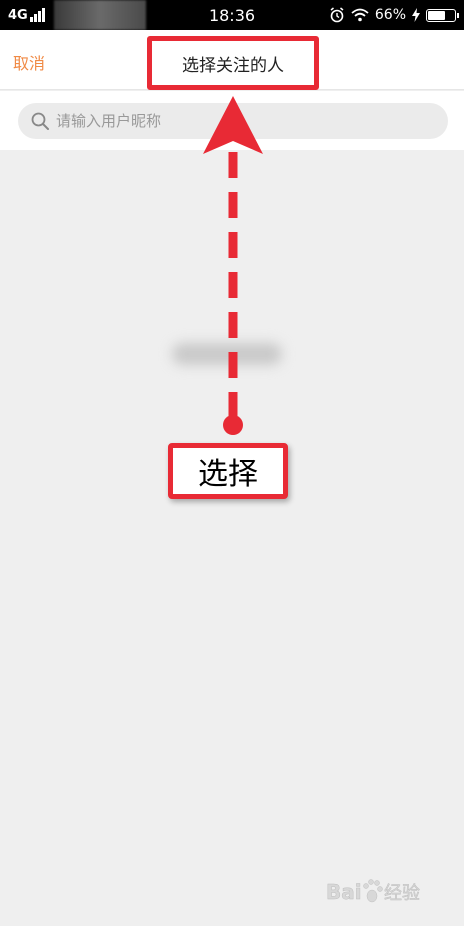 This screenshot has height=926, width=464. Describe the element at coordinates (40, 121) in the screenshot. I see `search-icon` at that location.